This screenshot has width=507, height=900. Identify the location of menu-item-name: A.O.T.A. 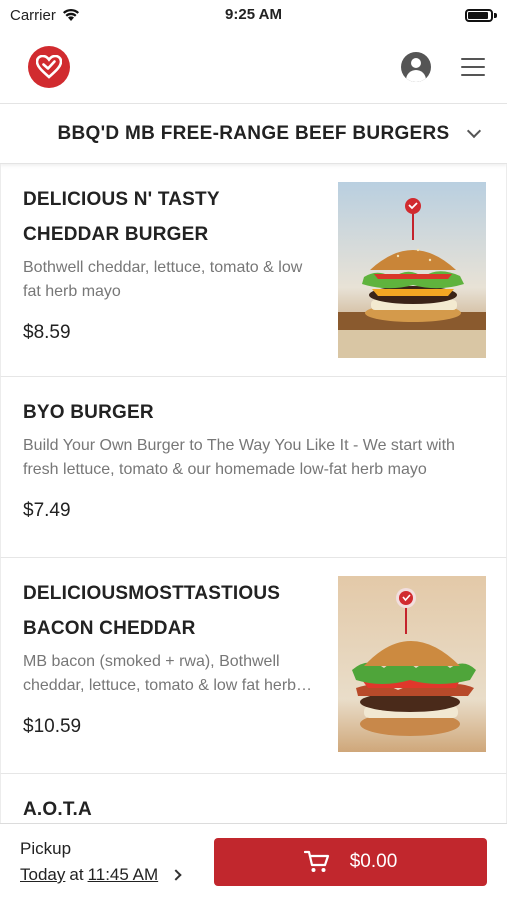
(57, 809).